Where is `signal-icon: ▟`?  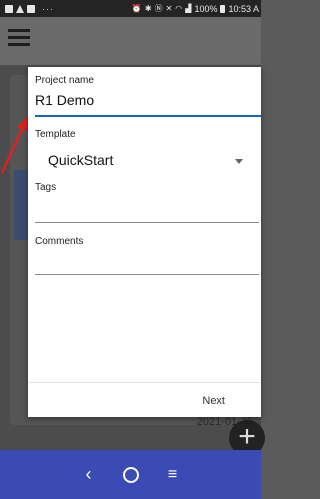 signal-icon: ▟ is located at coordinates (188, 8).